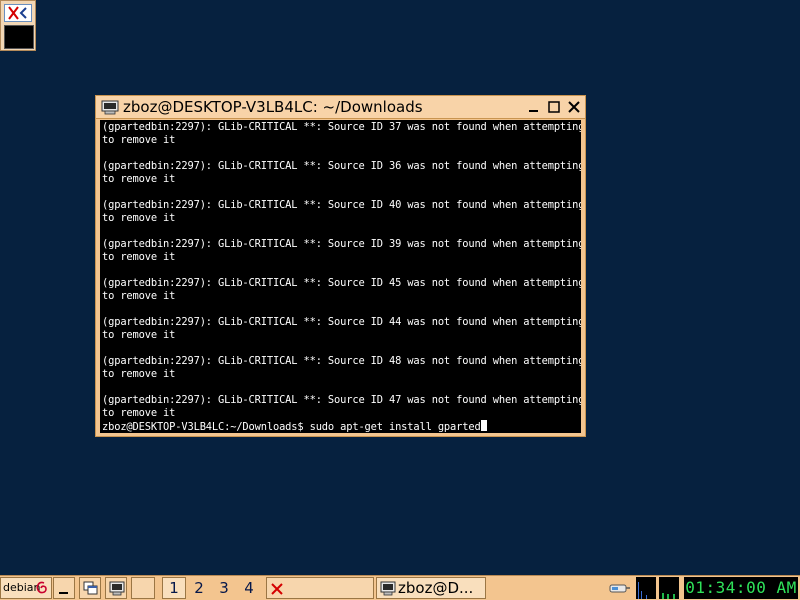 The width and height of the screenshot is (800, 600). I want to click on cpu-monitor, so click(646, 588).